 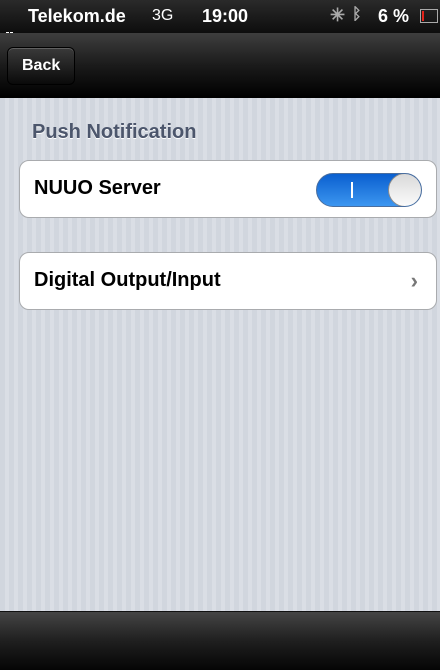 I want to click on chevron-right-icon: ›, so click(x=414, y=280).